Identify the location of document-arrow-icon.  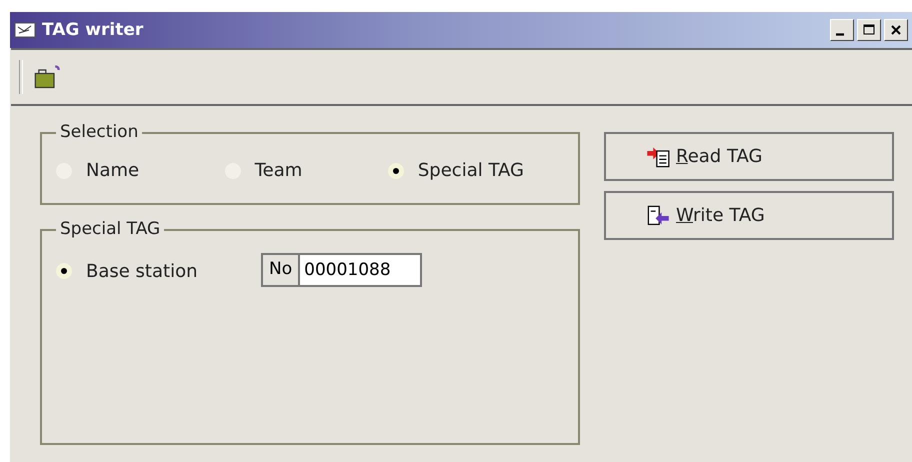
(658, 216).